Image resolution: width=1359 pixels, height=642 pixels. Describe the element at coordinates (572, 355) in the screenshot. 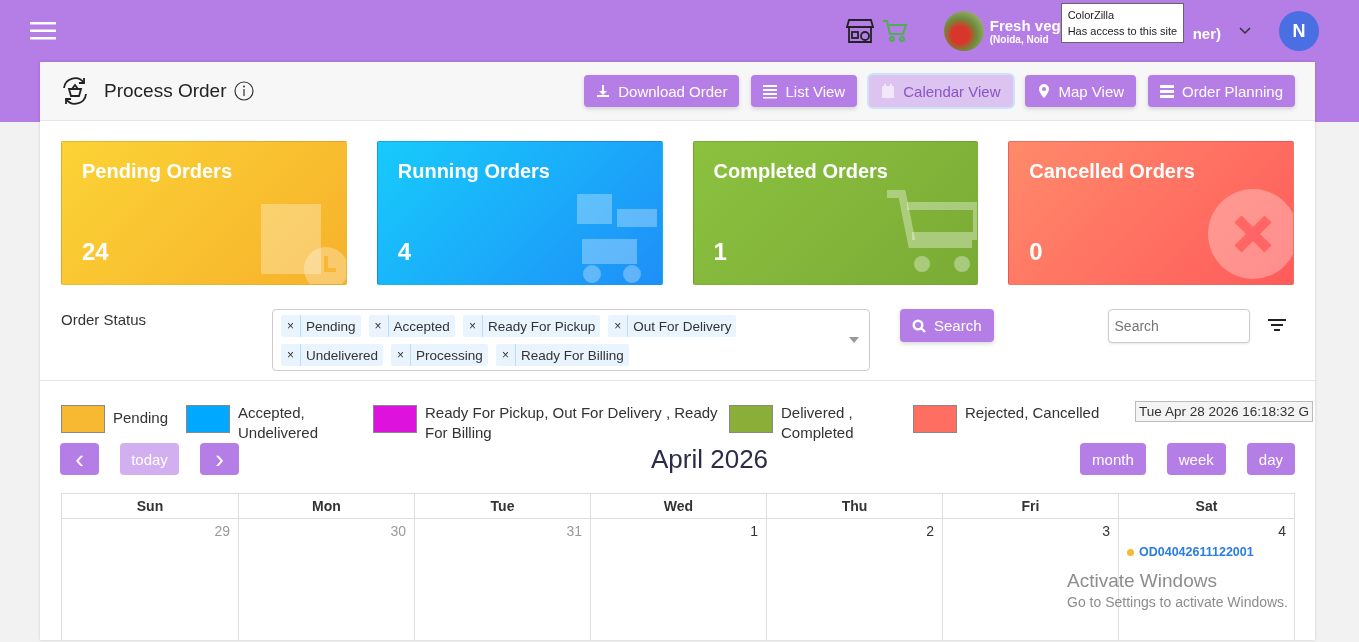

I see `tag-label: Ready For Billing` at that location.